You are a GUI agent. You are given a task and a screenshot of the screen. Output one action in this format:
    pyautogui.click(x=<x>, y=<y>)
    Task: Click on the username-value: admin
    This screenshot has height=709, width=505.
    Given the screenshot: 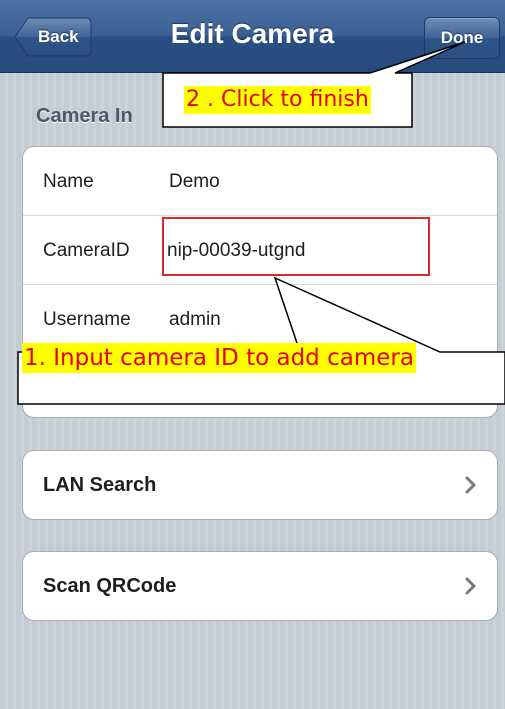 What is the action you would take?
    pyautogui.click(x=195, y=320)
    